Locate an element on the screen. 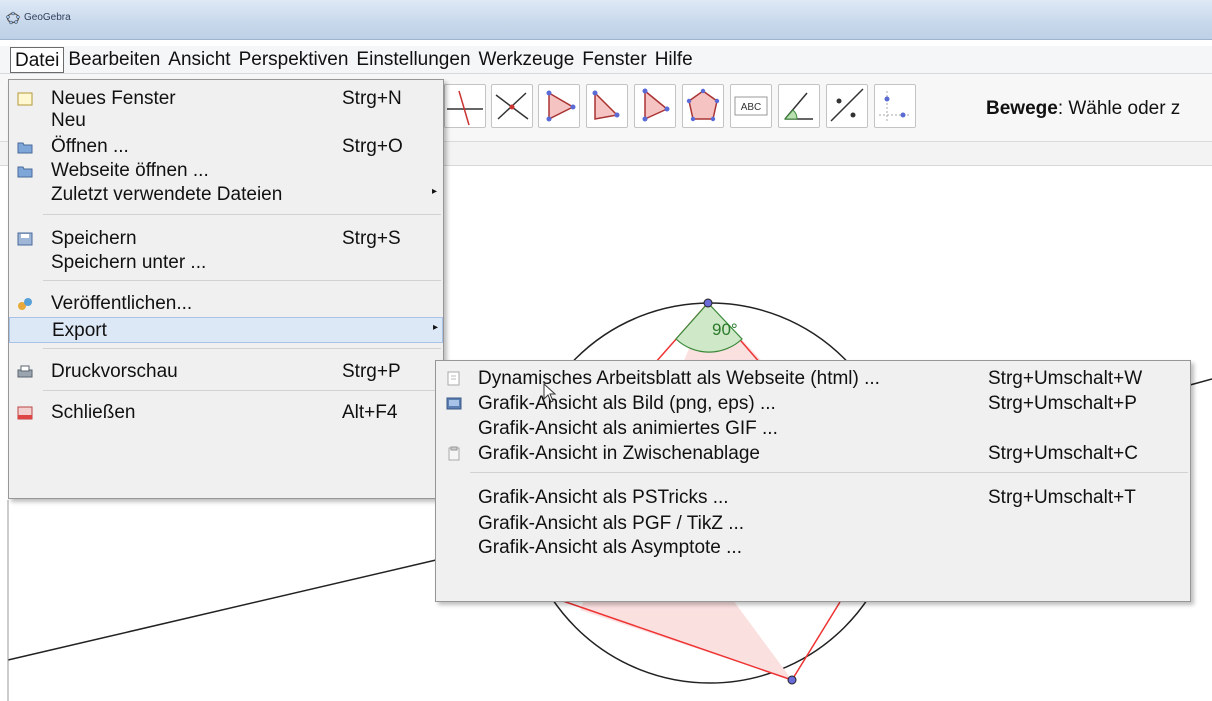 Image resolution: width=1212 pixels, height=701 pixels. reflect-icon is located at coordinates (847, 105).